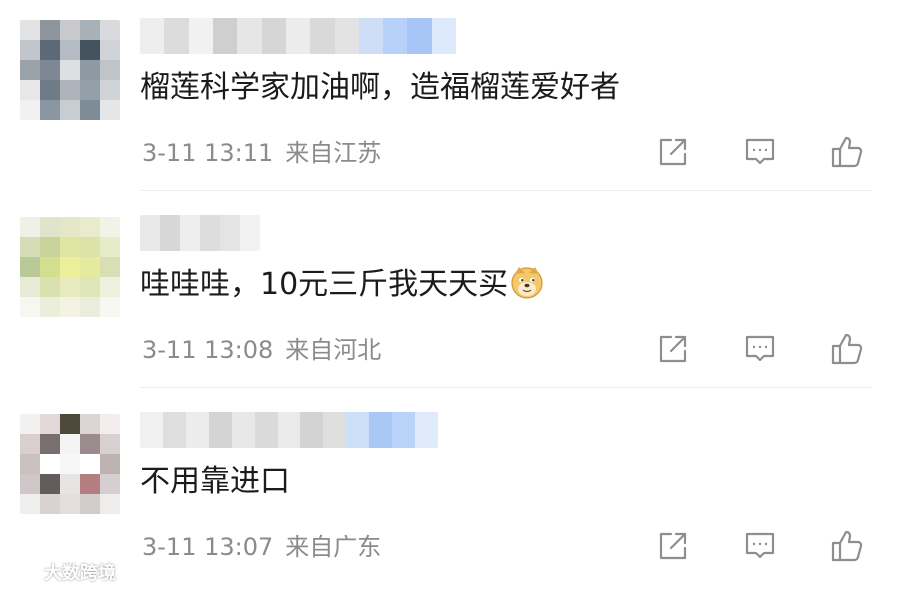 The height and width of the screenshot is (591, 900). What do you see at coordinates (80, 573) in the screenshot?
I see `watermark-text: 大数跨境` at bounding box center [80, 573].